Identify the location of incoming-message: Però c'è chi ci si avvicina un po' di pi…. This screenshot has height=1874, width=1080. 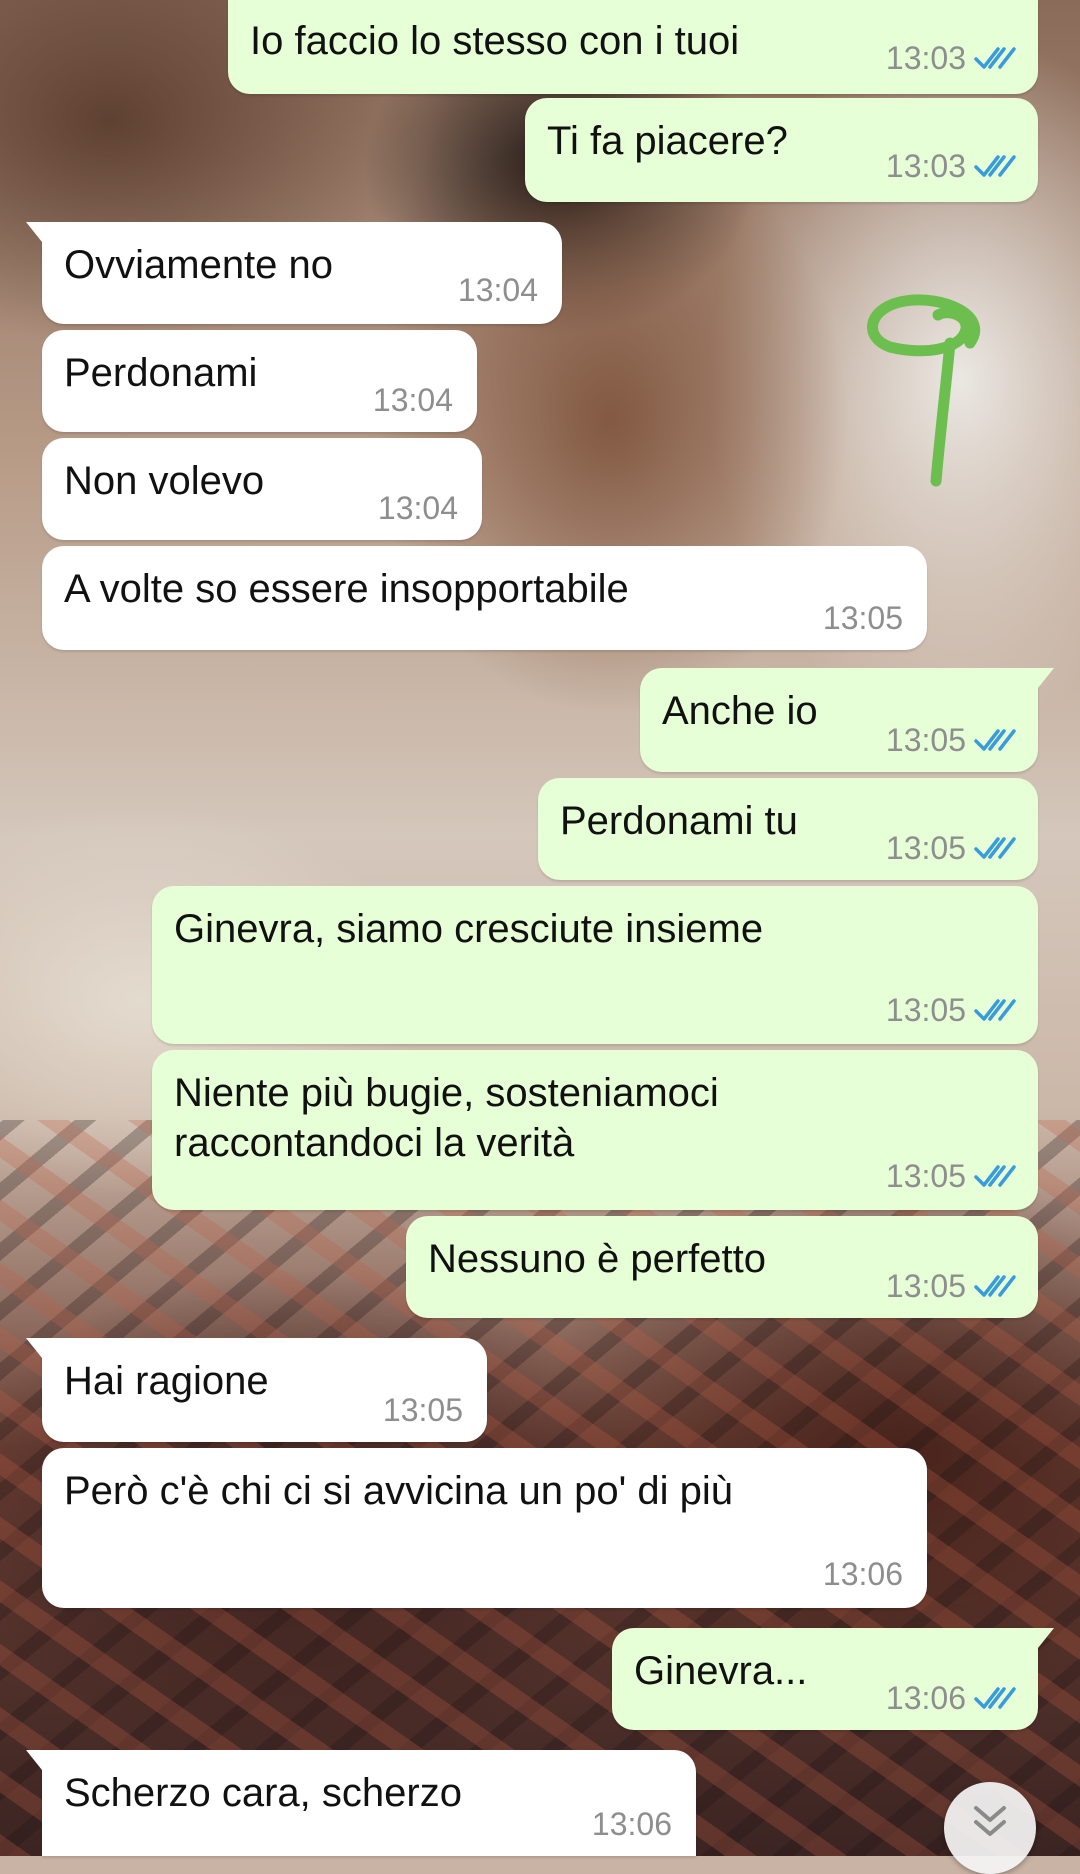
(484, 1528).